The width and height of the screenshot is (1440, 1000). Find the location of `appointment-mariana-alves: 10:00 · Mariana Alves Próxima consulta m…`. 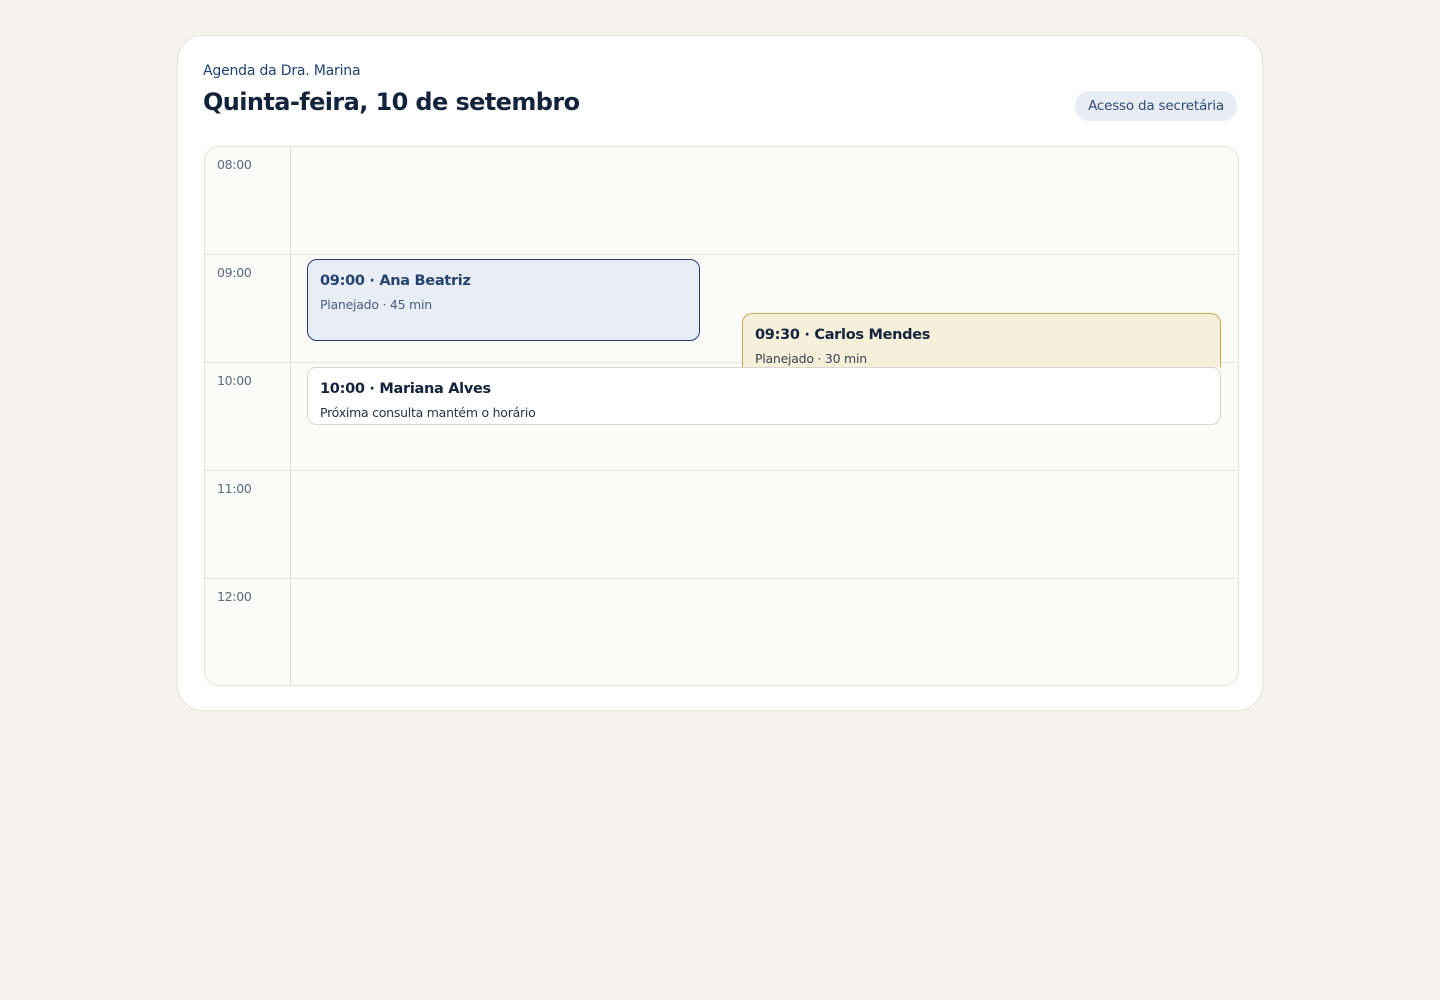

appointment-mariana-alves: 10:00 · Mariana Alves Próxima consulta m… is located at coordinates (764, 396).